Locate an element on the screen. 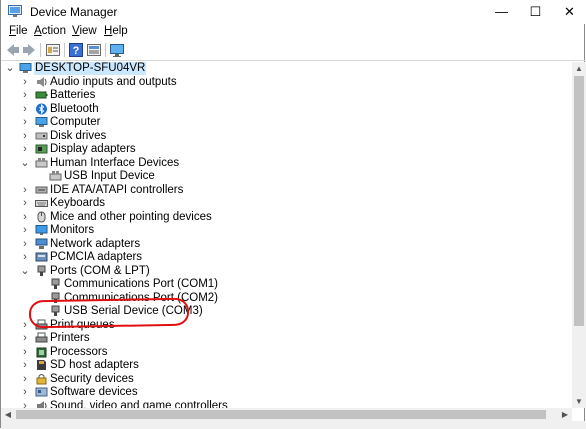  hid-icon is located at coordinates (55, 176).